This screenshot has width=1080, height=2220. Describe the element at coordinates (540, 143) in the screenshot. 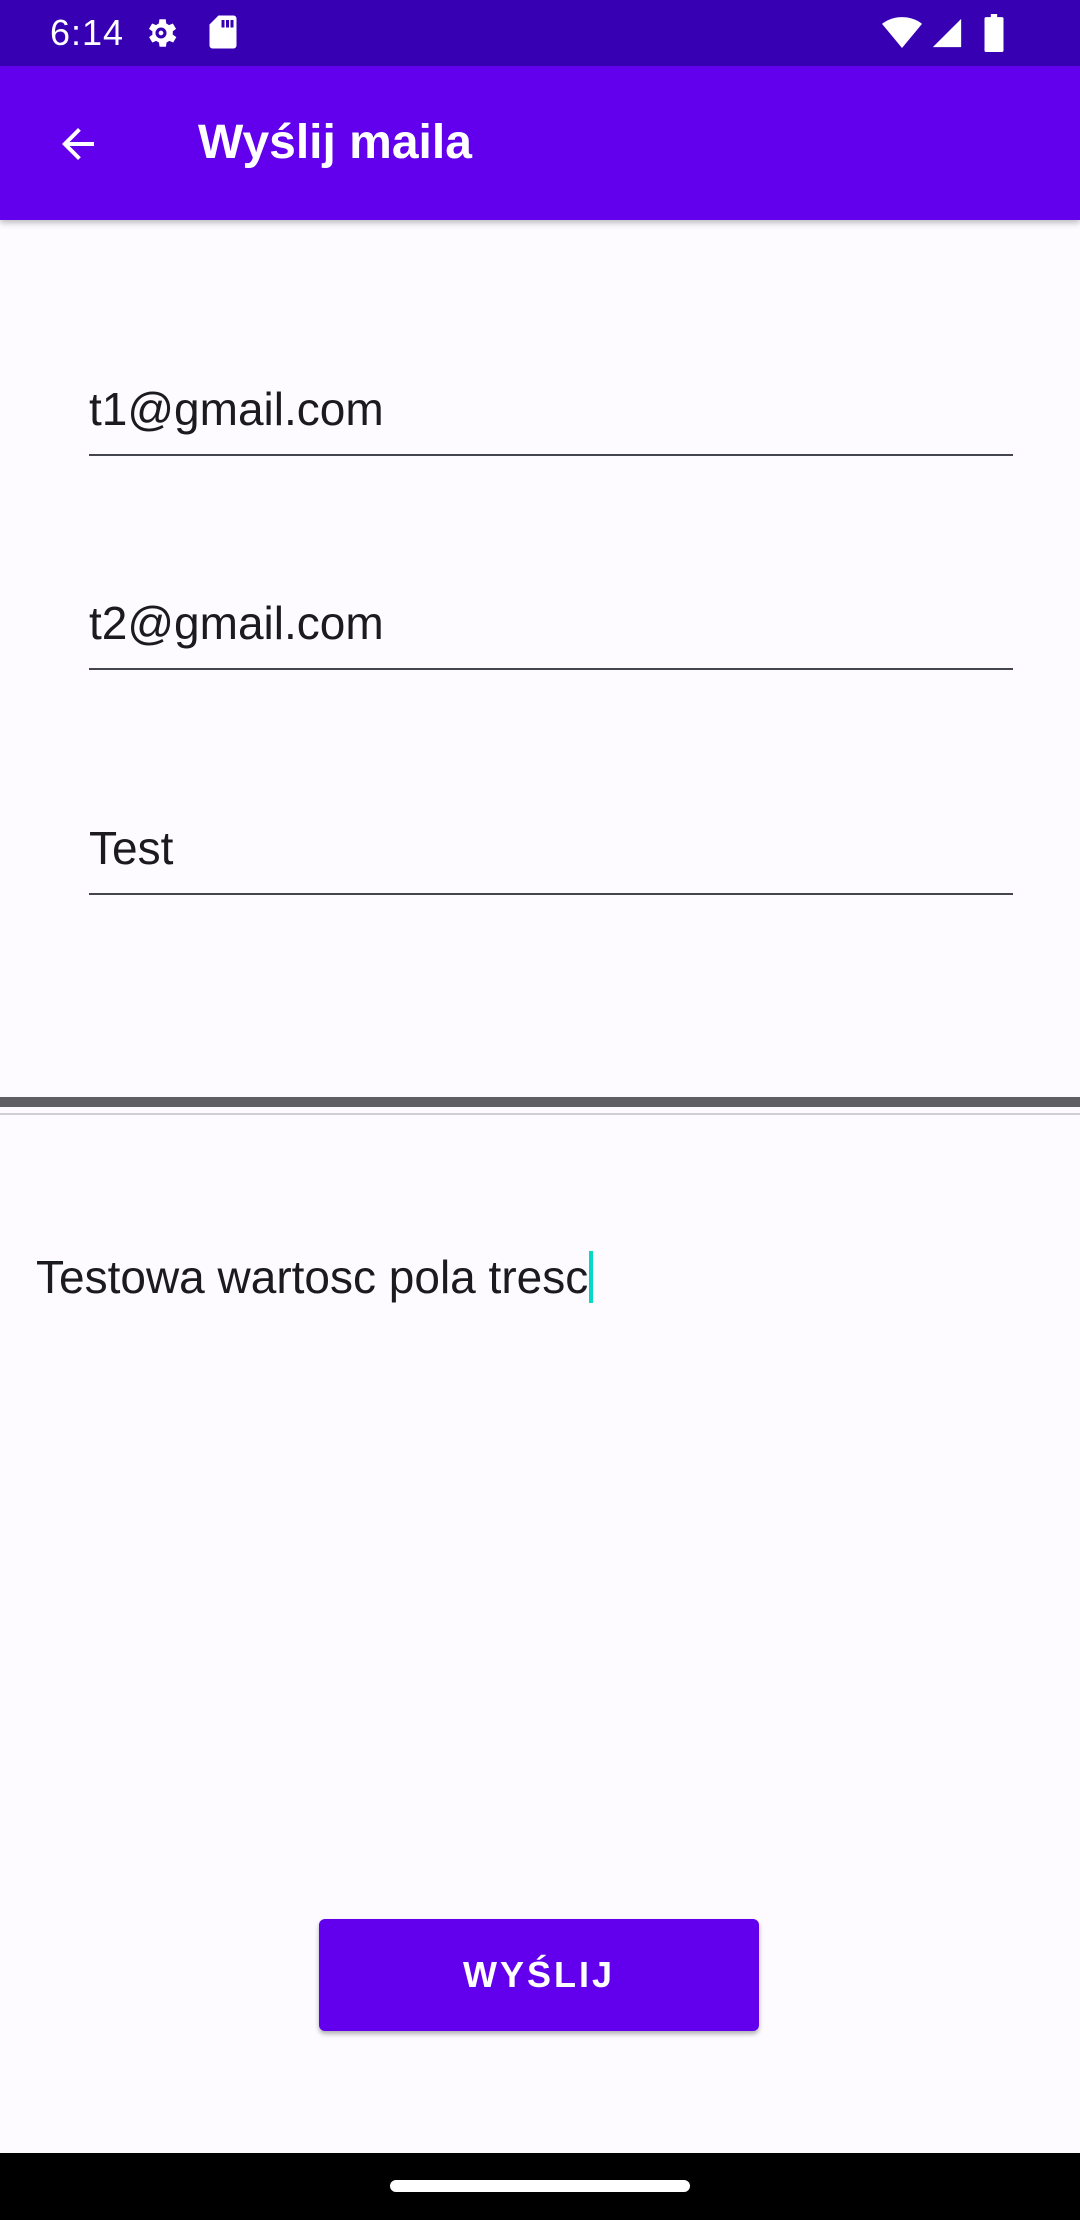

I see `app-bar: Wyślij maila` at that location.